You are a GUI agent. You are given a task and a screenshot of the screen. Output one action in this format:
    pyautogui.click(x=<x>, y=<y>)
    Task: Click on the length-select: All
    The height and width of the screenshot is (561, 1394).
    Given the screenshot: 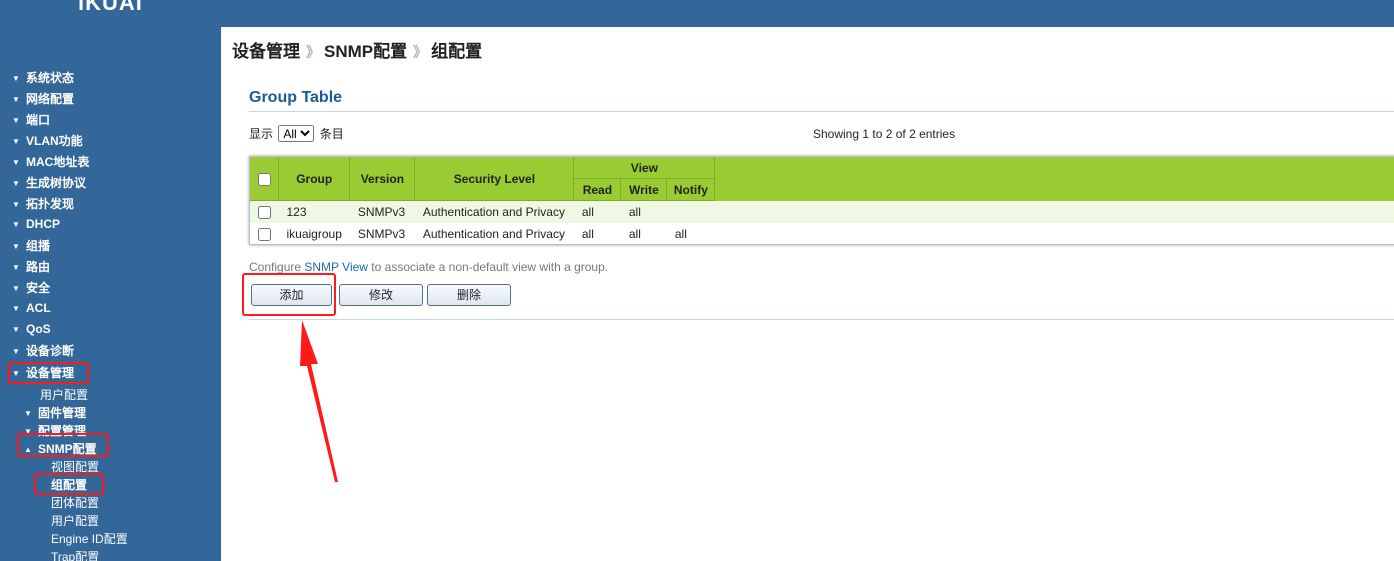 What is the action you would take?
    pyautogui.click(x=296, y=133)
    